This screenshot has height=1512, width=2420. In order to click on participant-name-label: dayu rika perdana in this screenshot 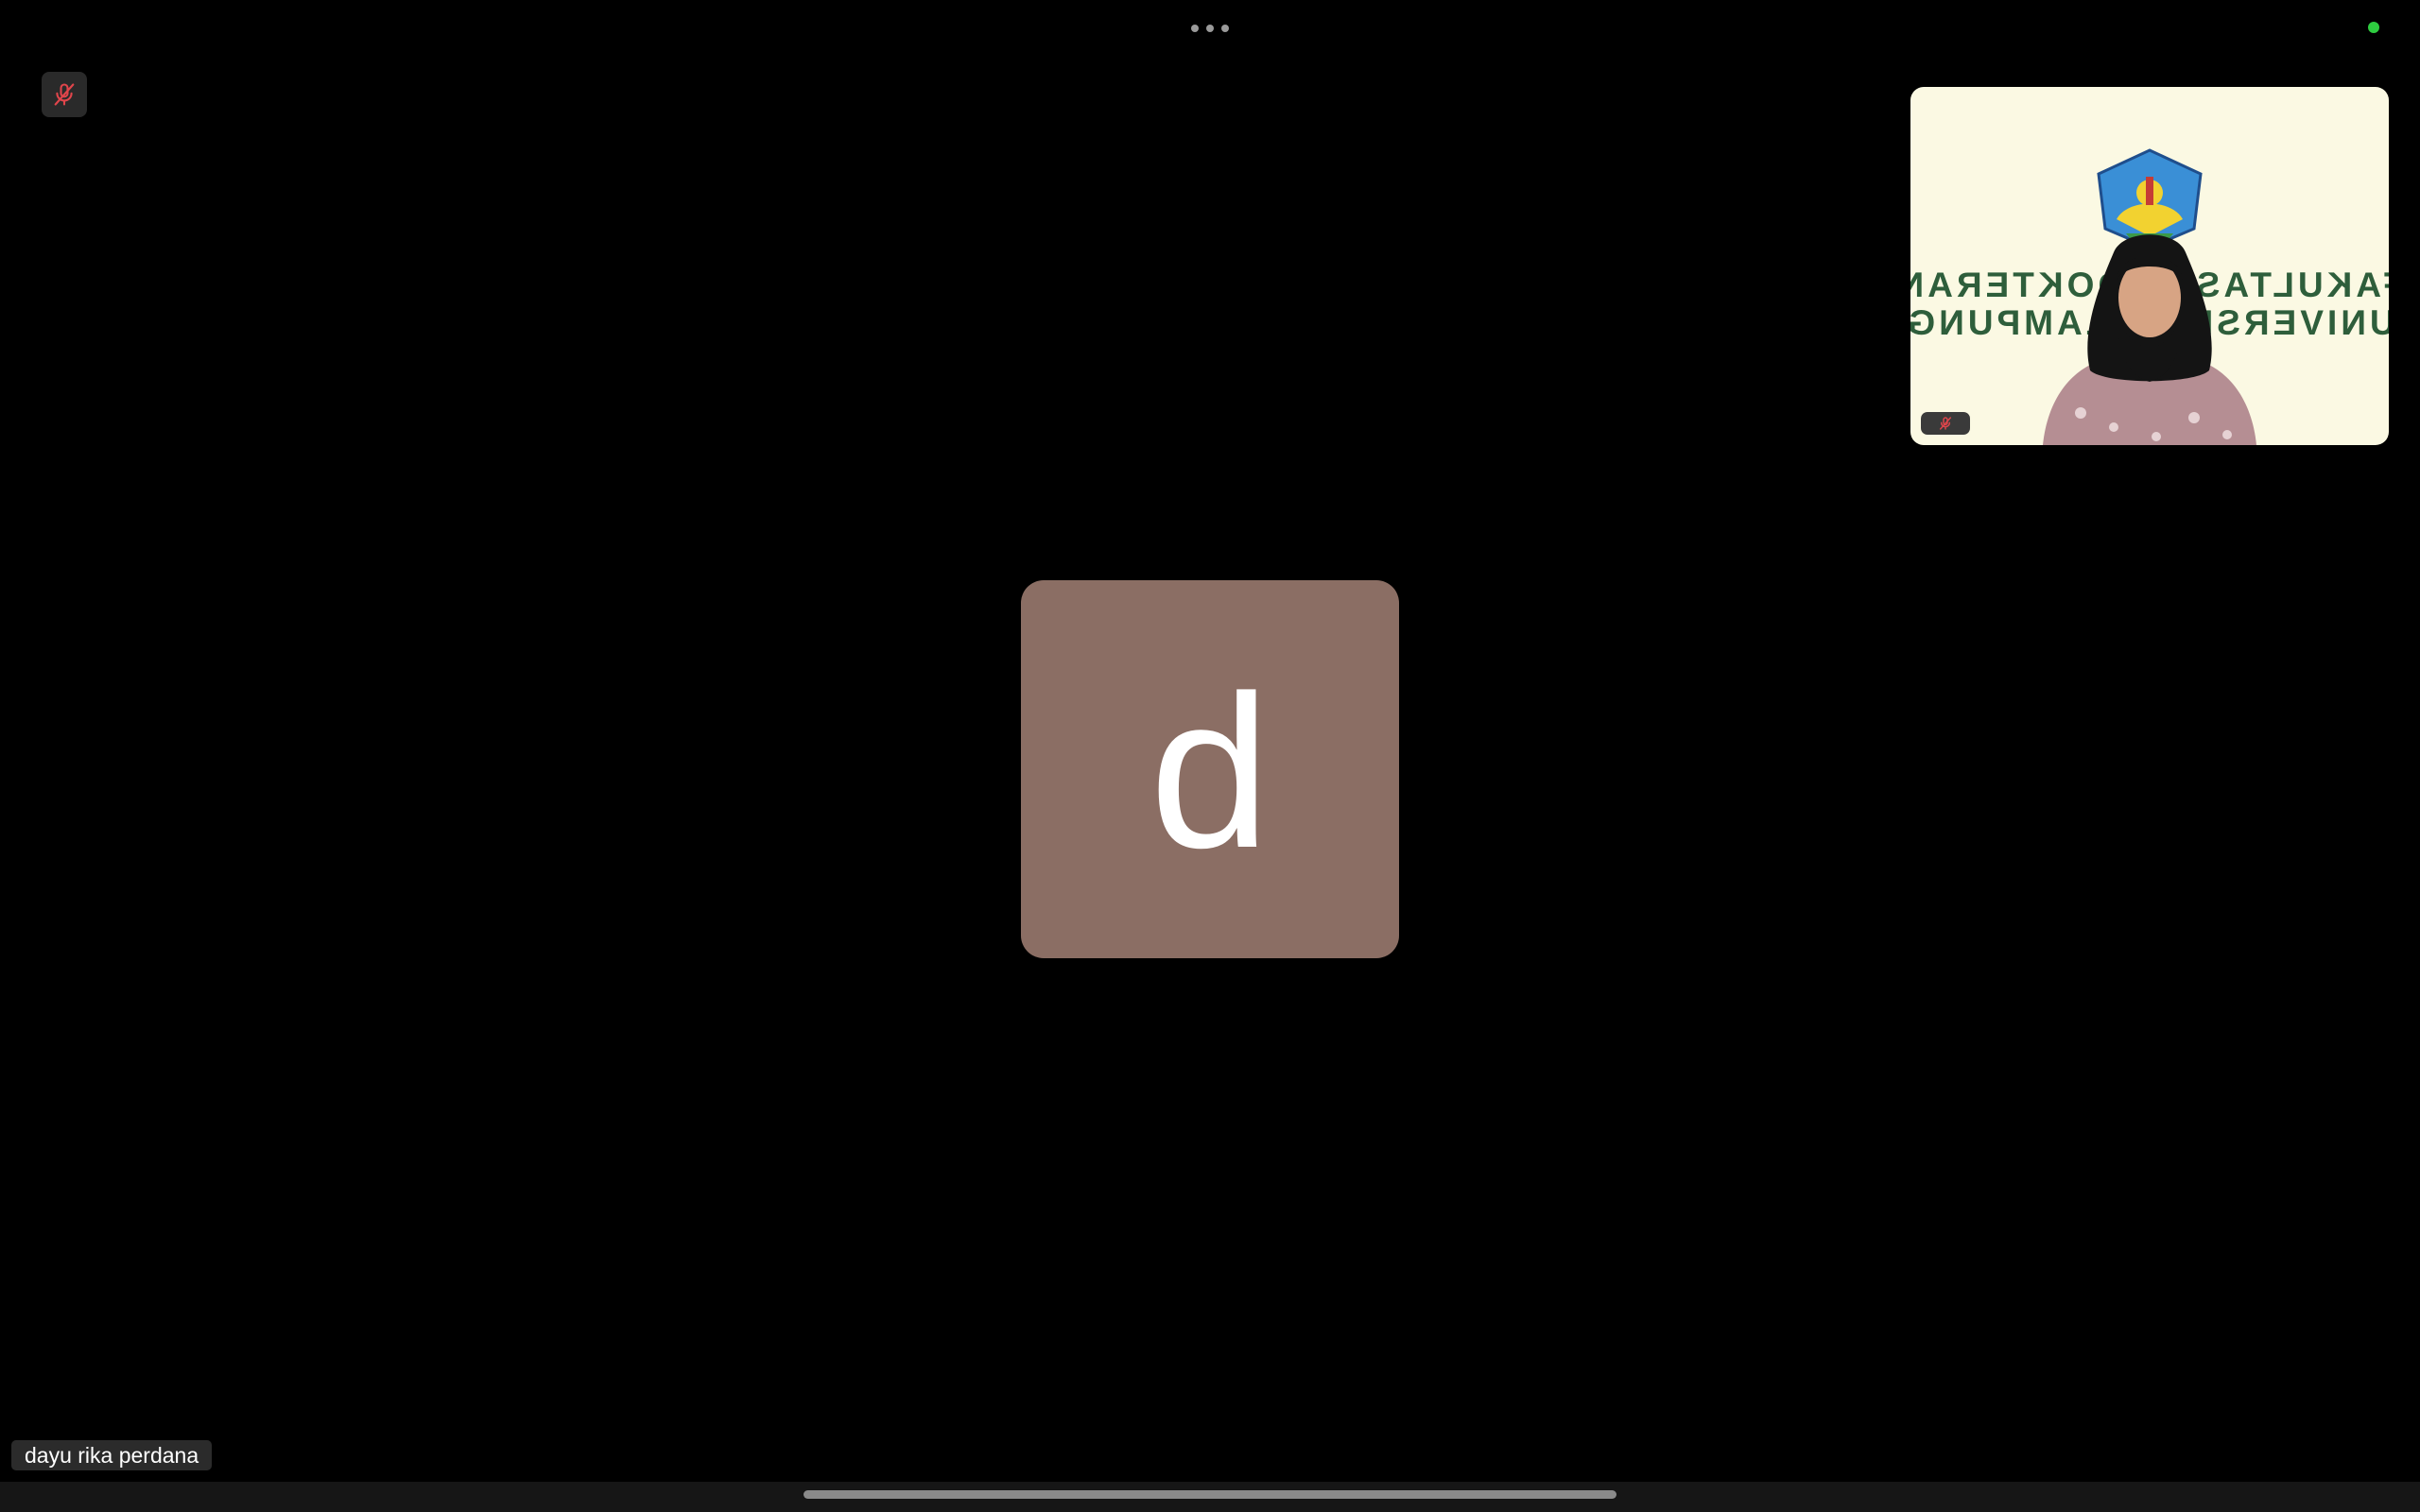, I will do `click(112, 1455)`.